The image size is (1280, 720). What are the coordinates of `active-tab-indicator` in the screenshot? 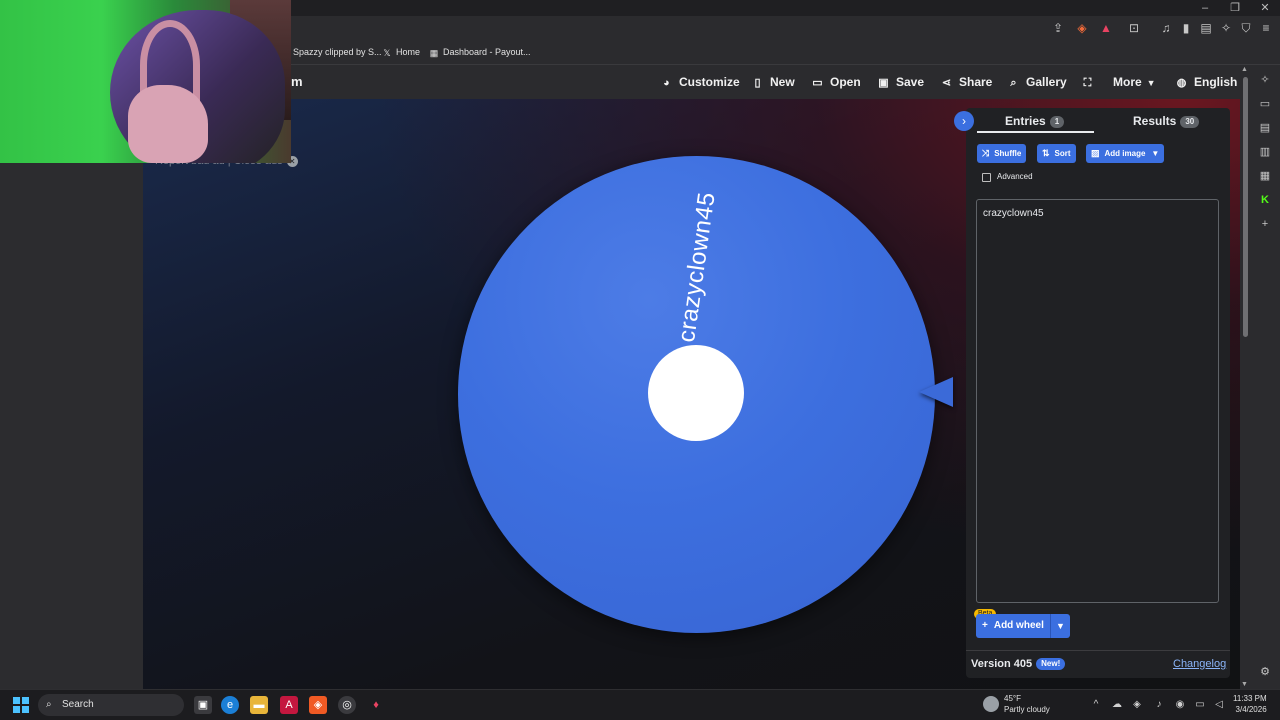 It's located at (1035, 132).